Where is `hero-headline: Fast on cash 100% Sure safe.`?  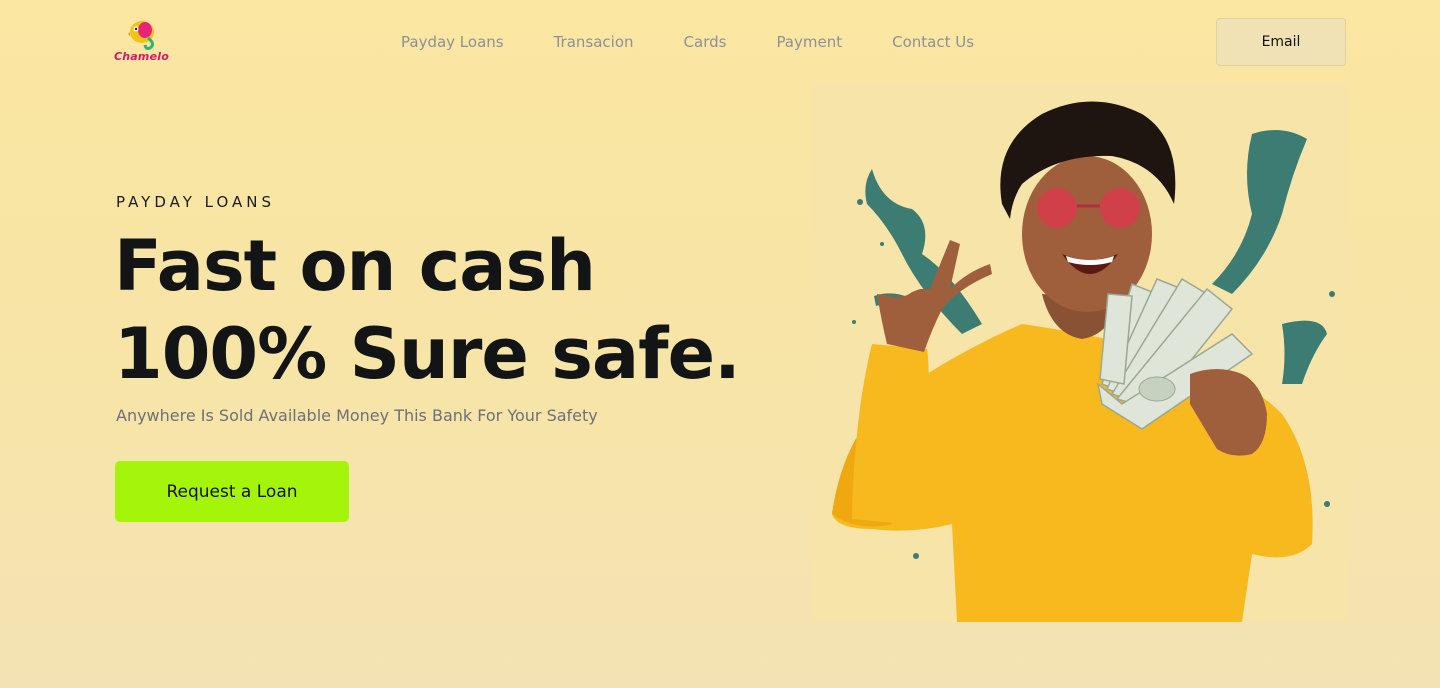 hero-headline: Fast on cash 100% Sure safe. is located at coordinates (427, 310).